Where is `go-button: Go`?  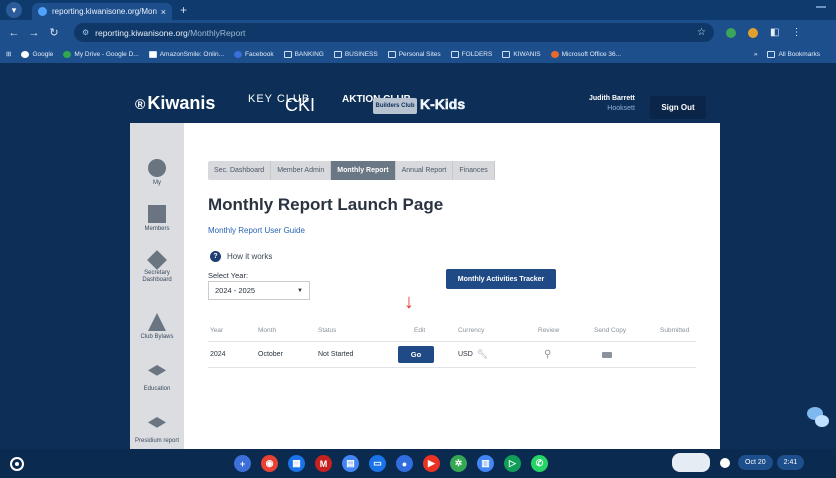
go-button: Go is located at coordinates (416, 354).